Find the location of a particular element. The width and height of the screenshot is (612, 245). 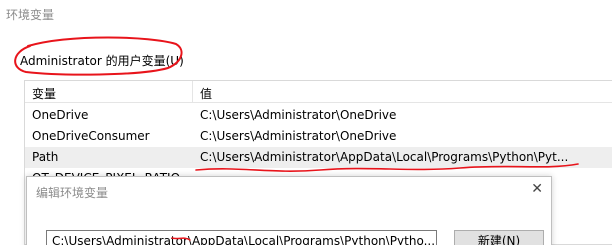

row-variable-name: Path is located at coordinates (45, 157).